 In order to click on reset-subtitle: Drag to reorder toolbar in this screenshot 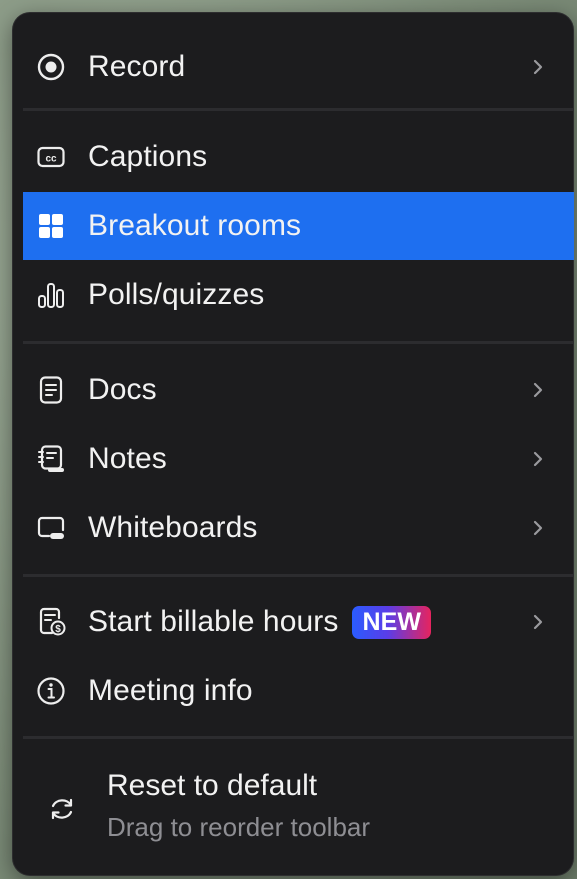, I will do `click(239, 827)`.